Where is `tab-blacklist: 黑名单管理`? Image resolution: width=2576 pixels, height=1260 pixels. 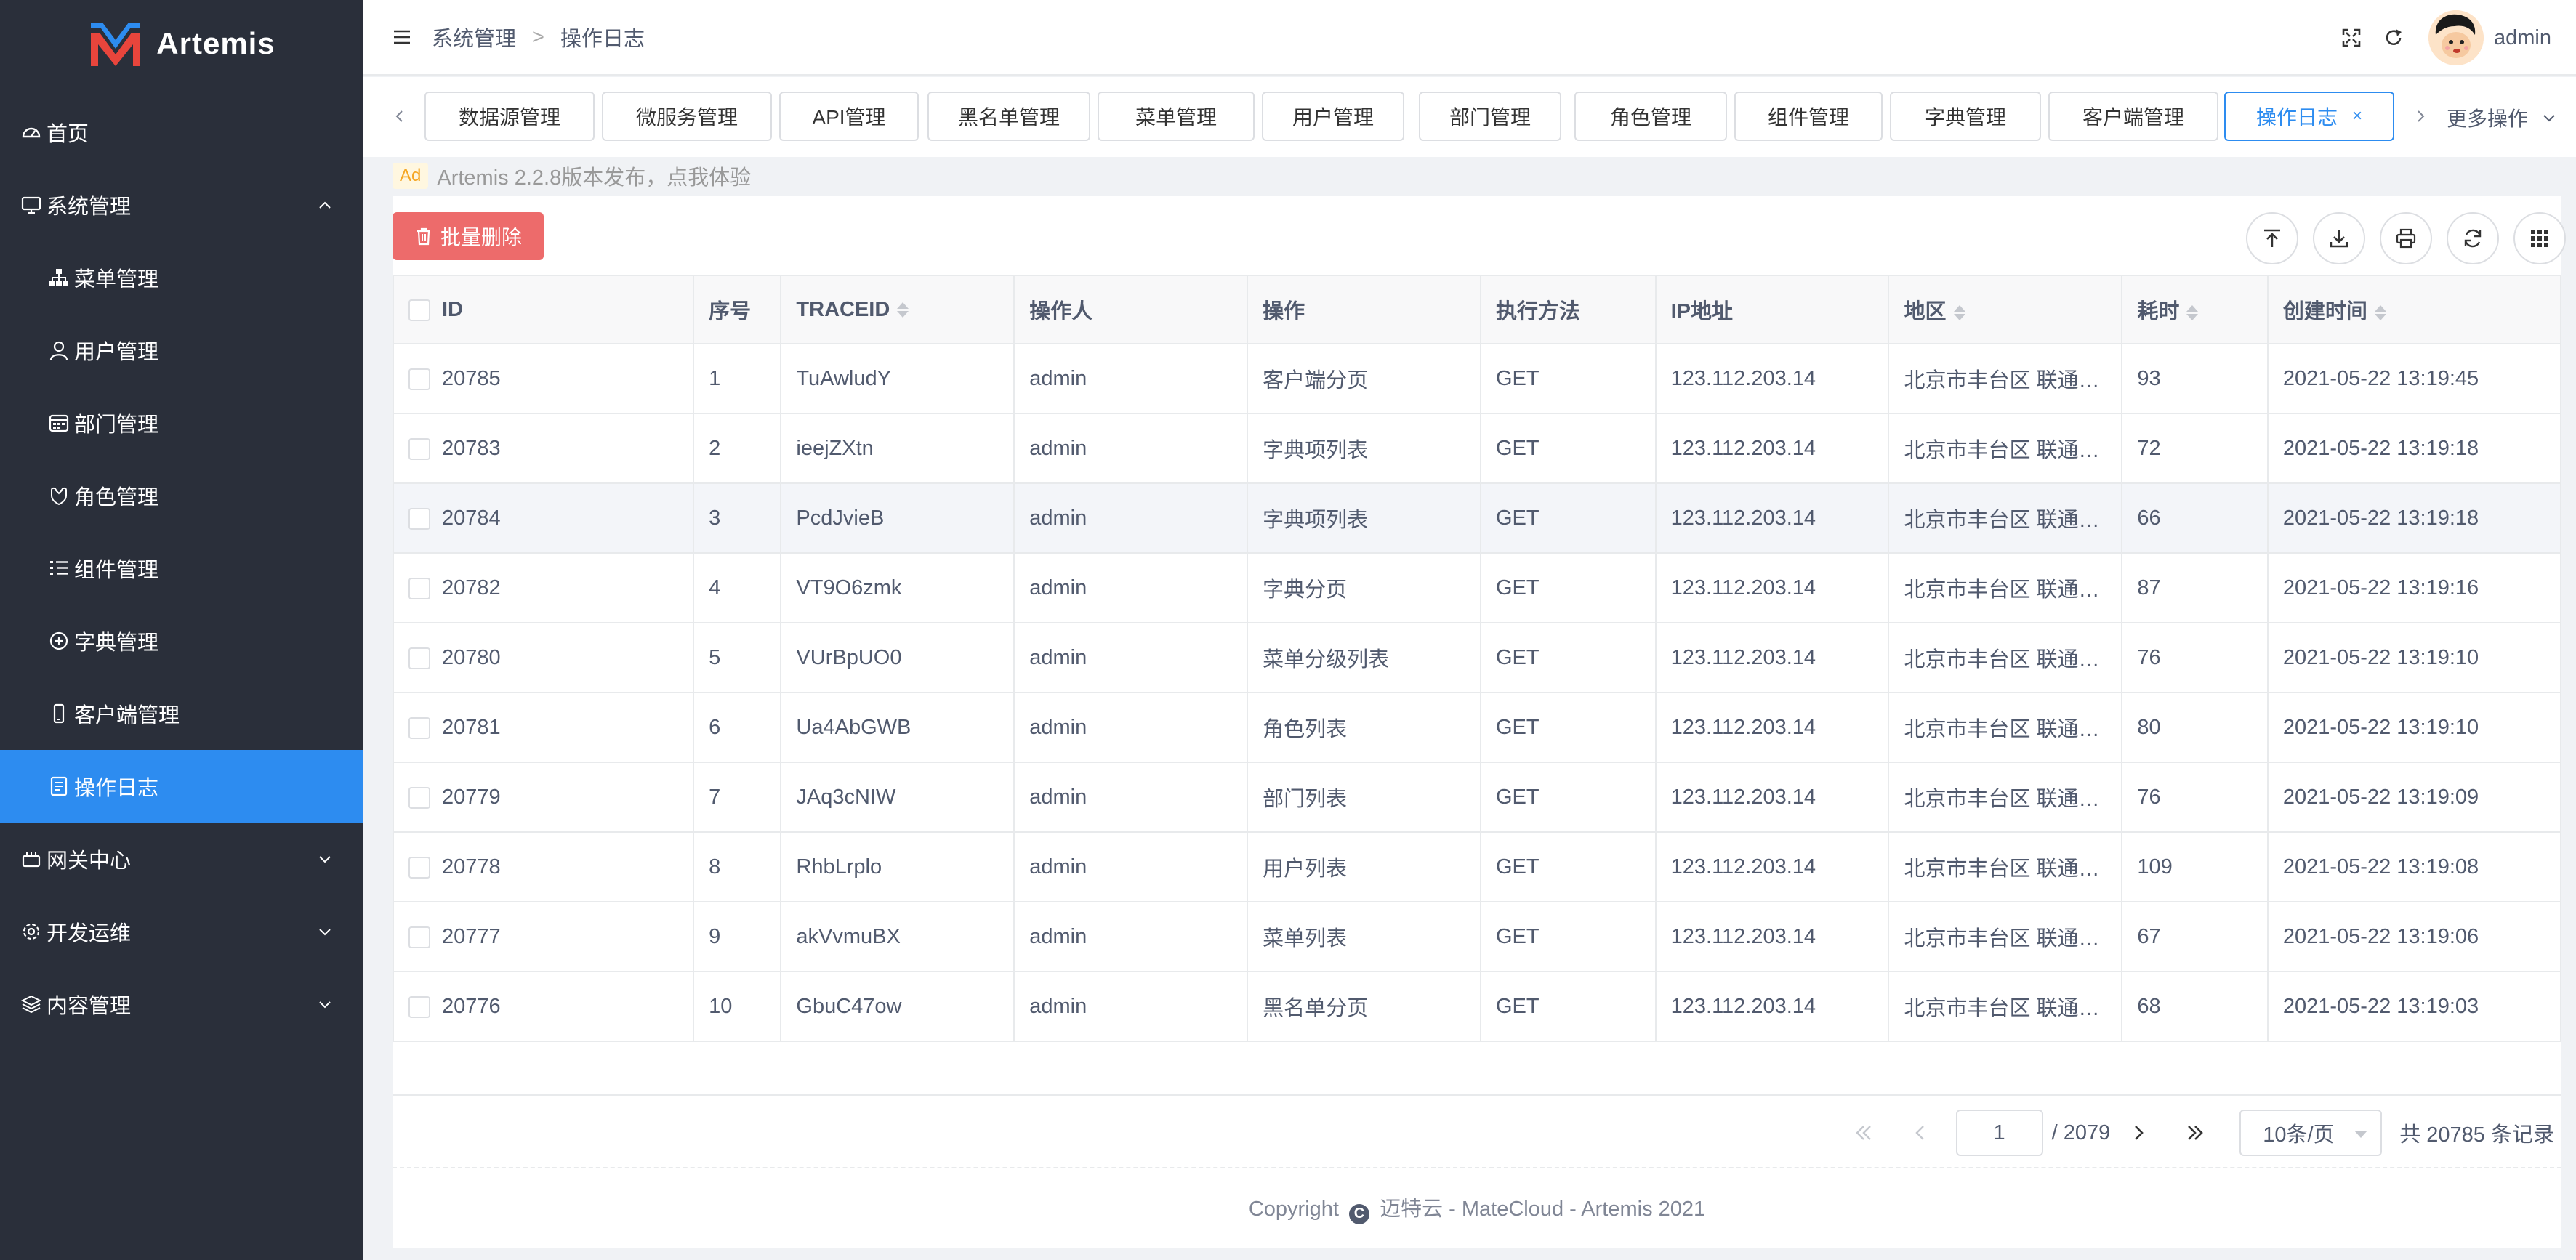 tab-blacklist: 黑名单管理 is located at coordinates (1008, 116).